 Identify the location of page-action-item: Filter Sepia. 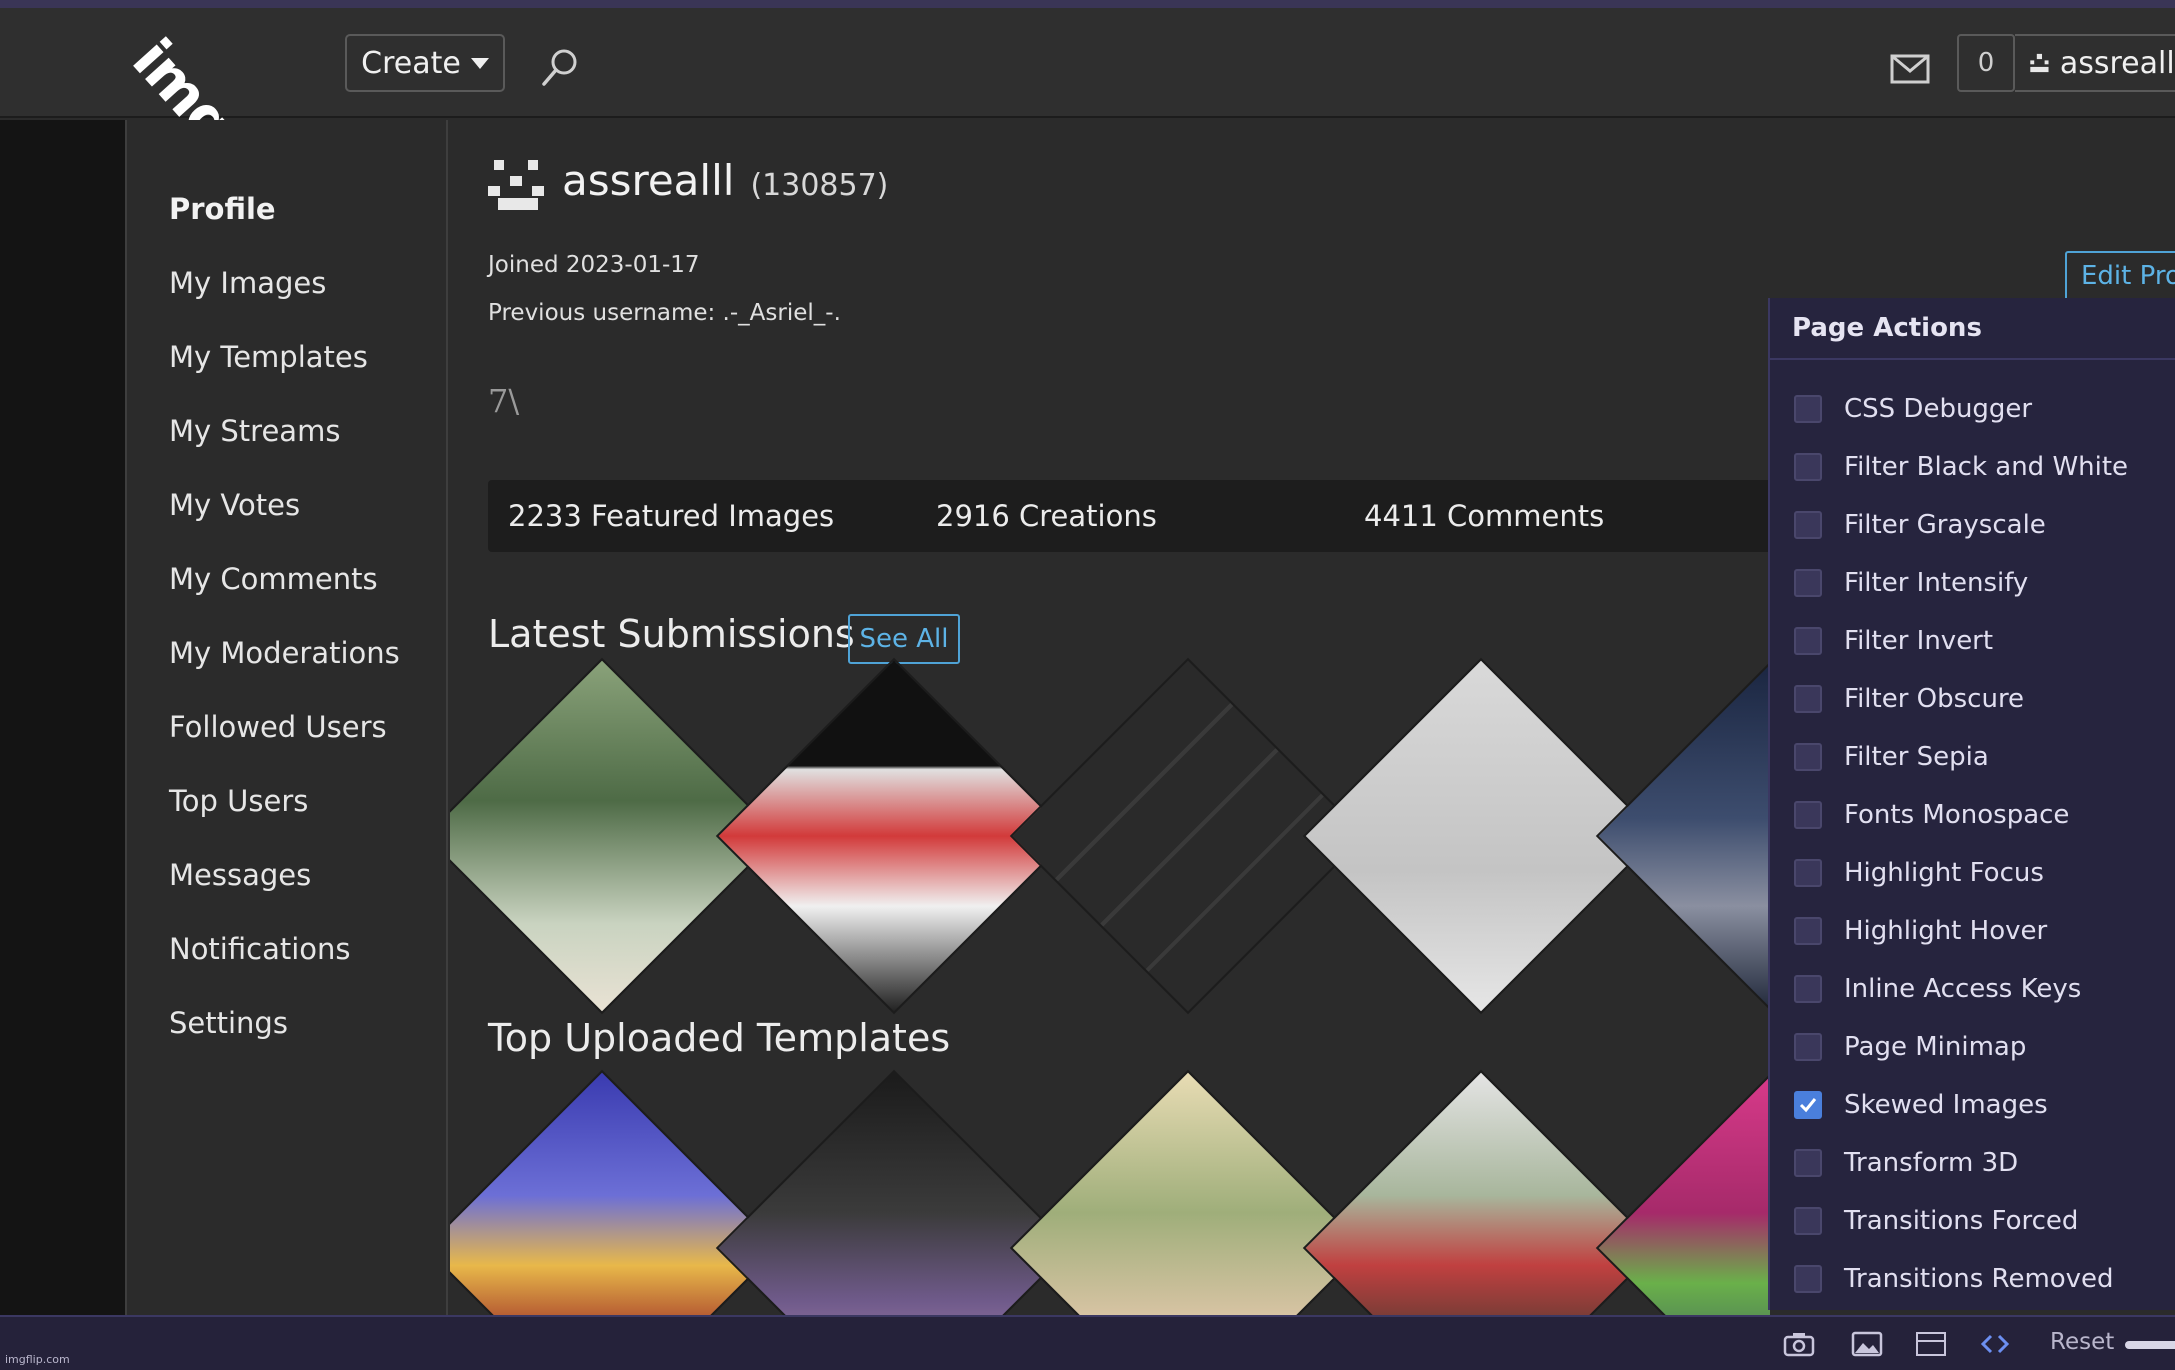
(1972, 757).